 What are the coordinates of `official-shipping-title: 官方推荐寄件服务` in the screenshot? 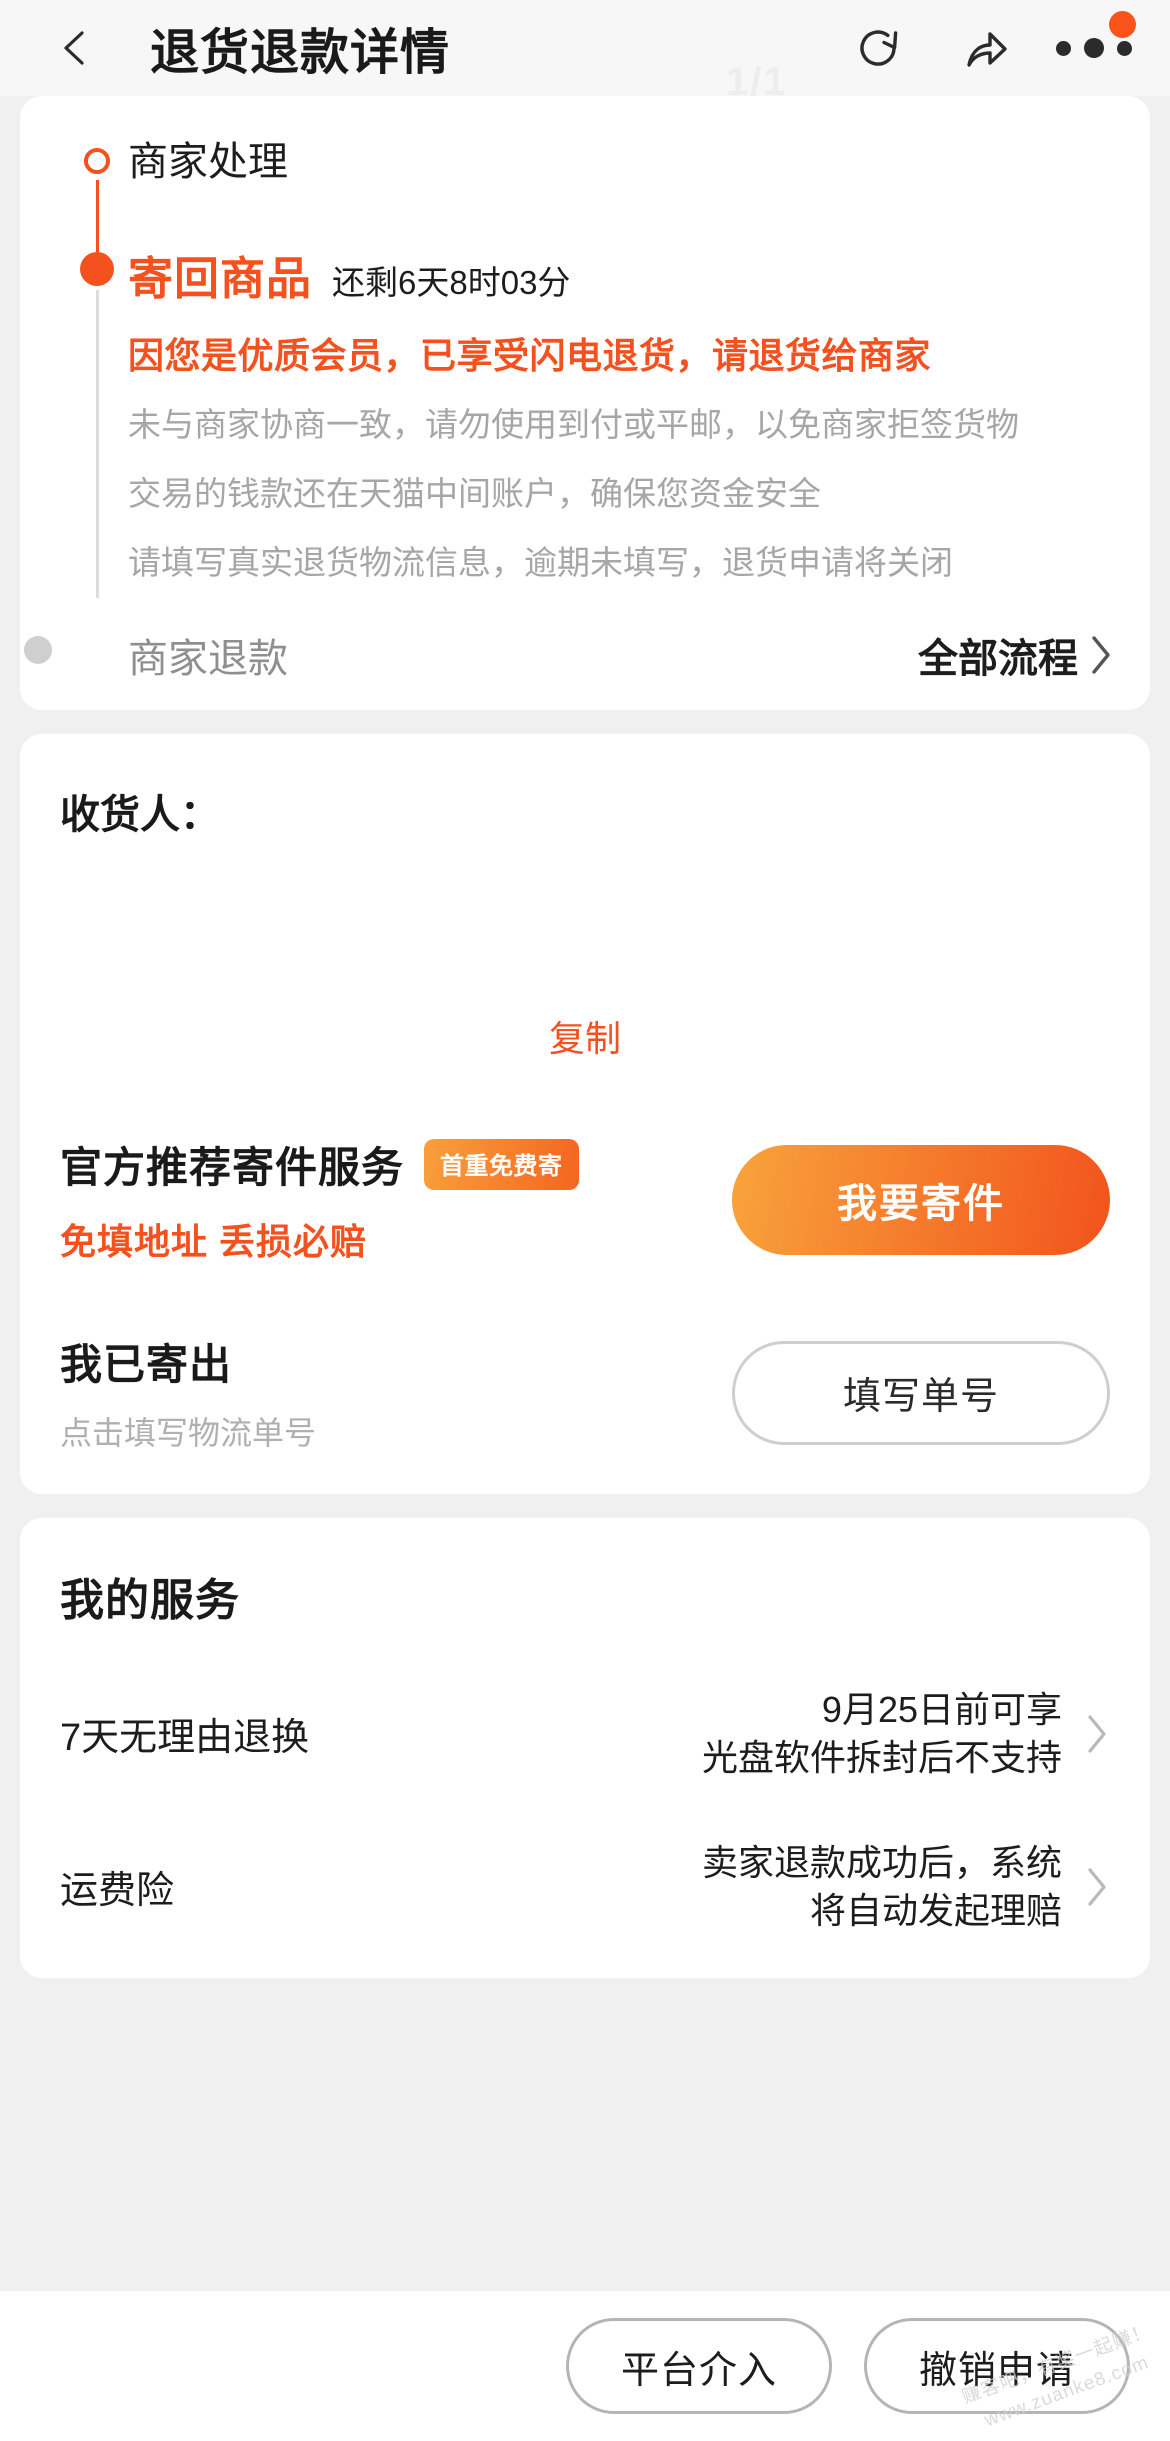 It's located at (232, 1168).